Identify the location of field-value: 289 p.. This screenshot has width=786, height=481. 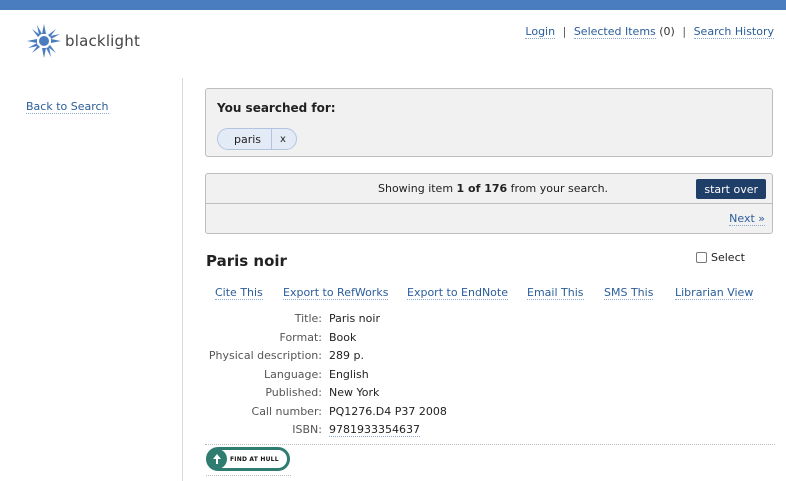
(346, 355).